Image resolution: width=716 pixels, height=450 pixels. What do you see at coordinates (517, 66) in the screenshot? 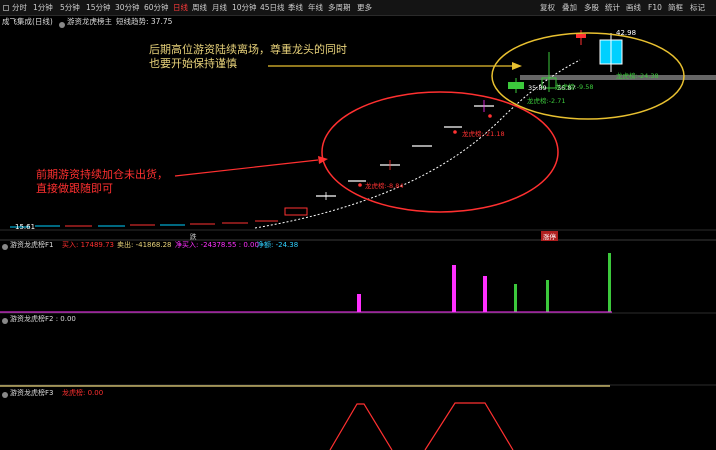
I see `arrow-right-icon` at bounding box center [517, 66].